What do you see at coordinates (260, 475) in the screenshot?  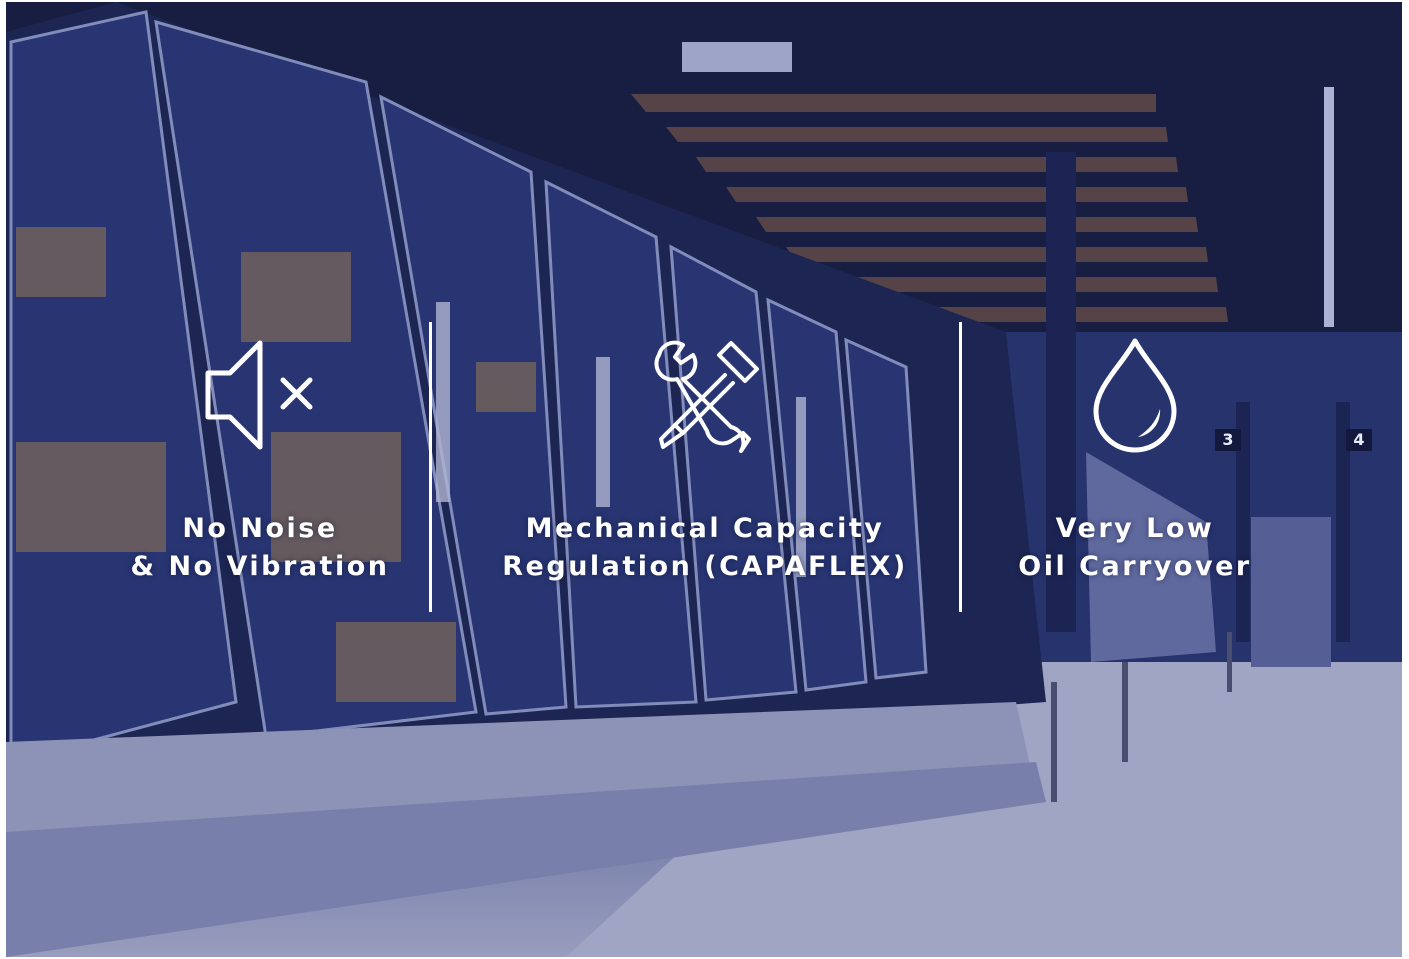 I see `feature-no-noise: No Noise & No Vibration` at bounding box center [260, 475].